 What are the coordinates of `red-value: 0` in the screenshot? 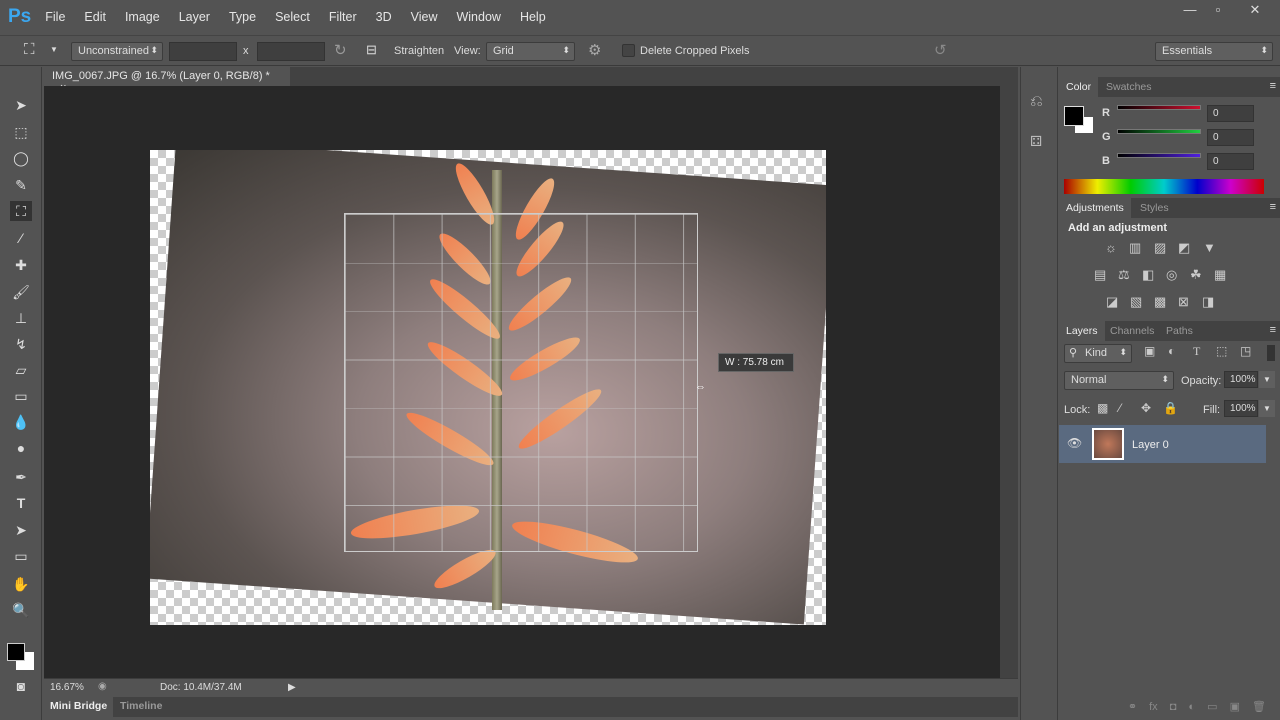 It's located at (1230, 113).